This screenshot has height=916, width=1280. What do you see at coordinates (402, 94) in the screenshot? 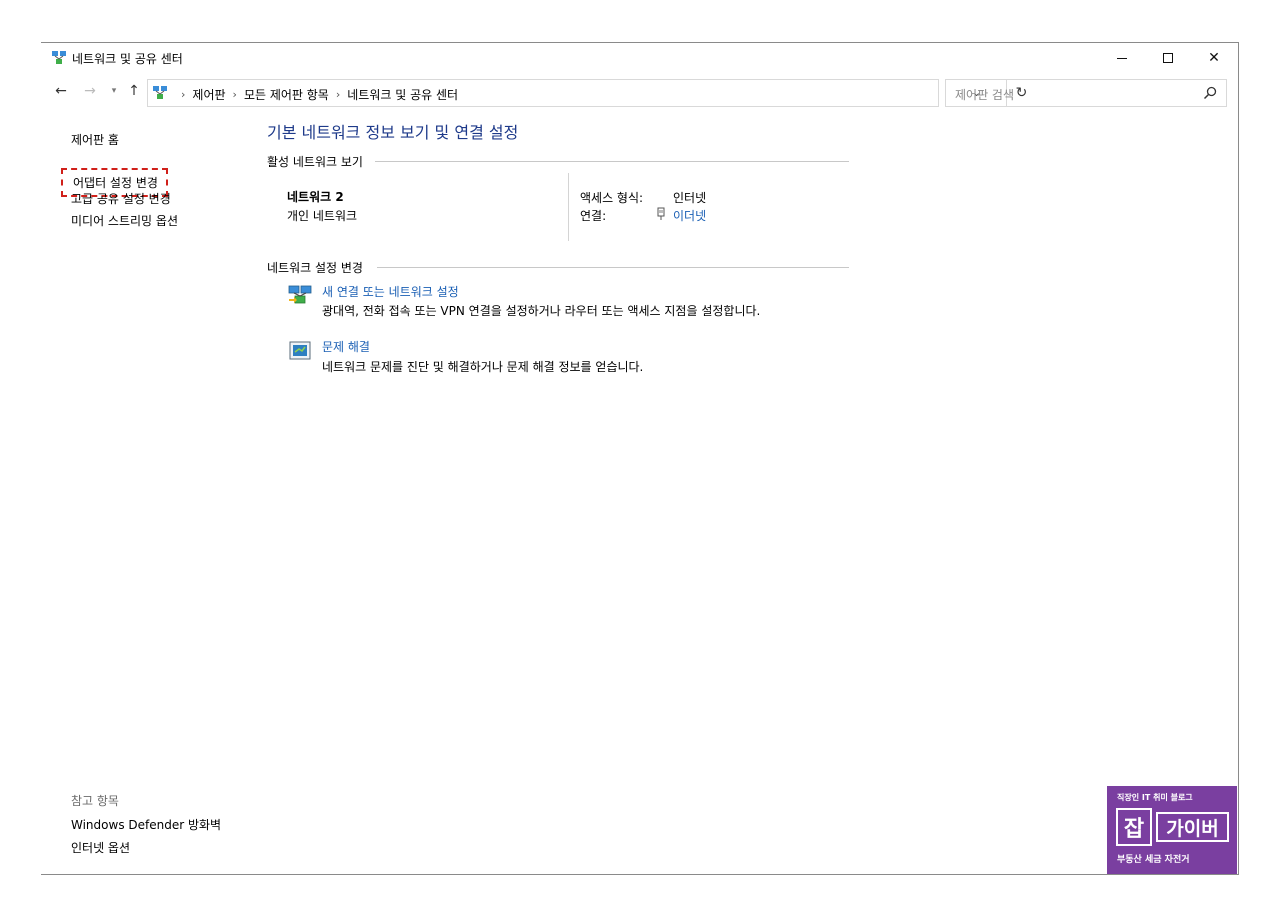
I see `breadcrumb-network-center: 네트워크 및 공유 센터` at bounding box center [402, 94].